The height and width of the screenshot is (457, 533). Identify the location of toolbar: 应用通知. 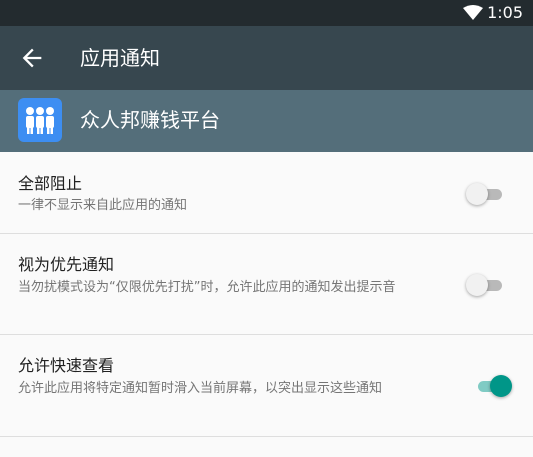
(266, 58).